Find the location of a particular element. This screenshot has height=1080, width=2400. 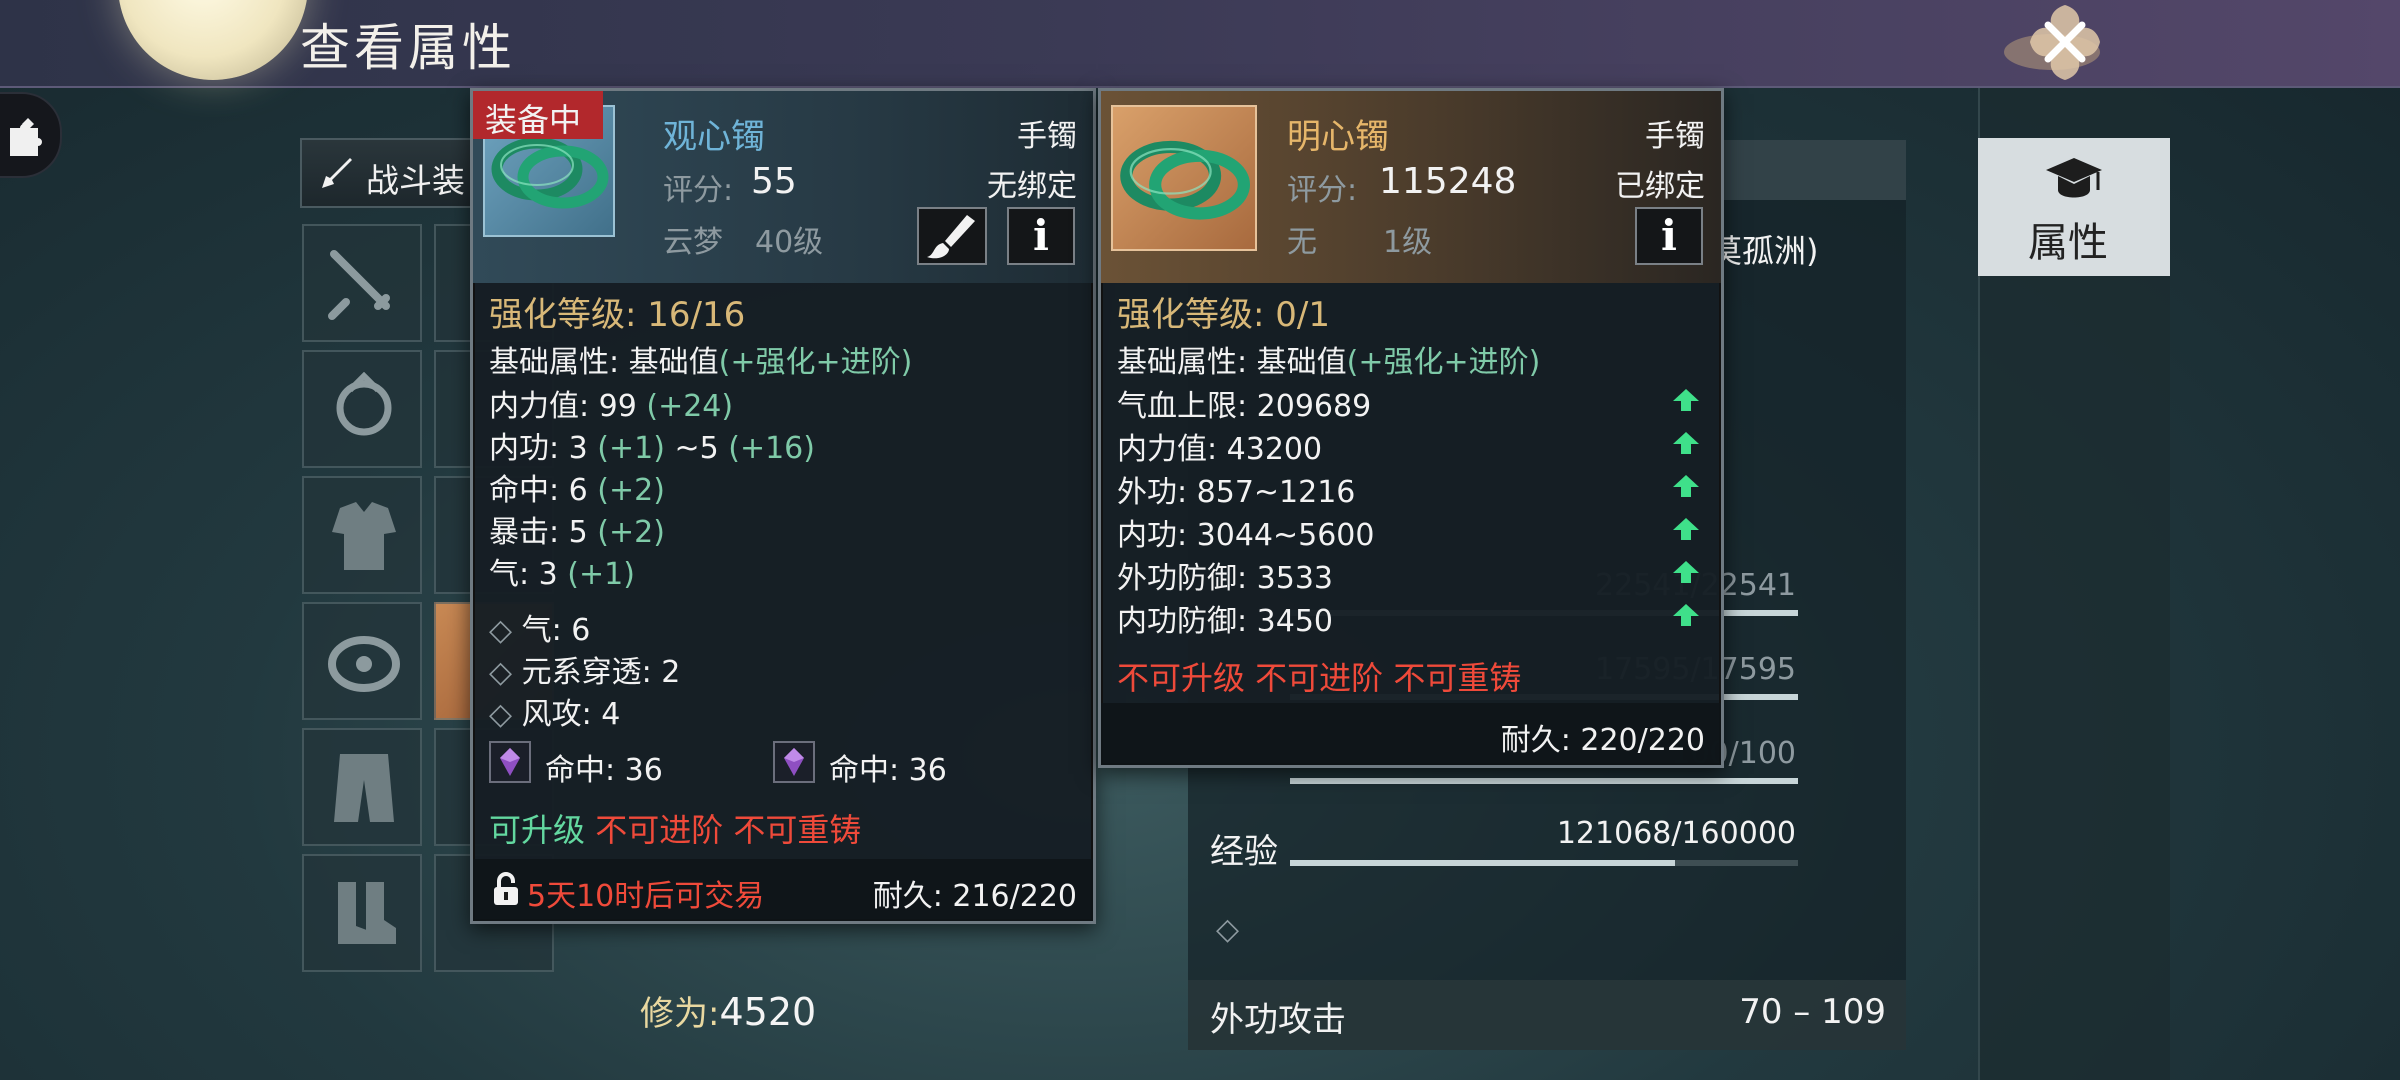

trade-lock-text: 5天10时后可交易 is located at coordinates (646, 896).